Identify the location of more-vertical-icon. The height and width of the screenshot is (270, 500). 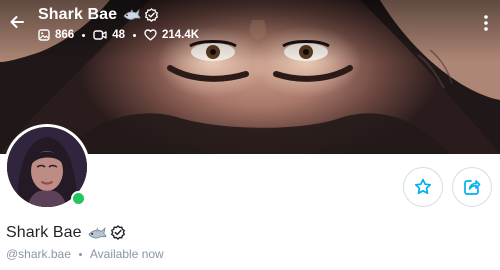
(486, 23).